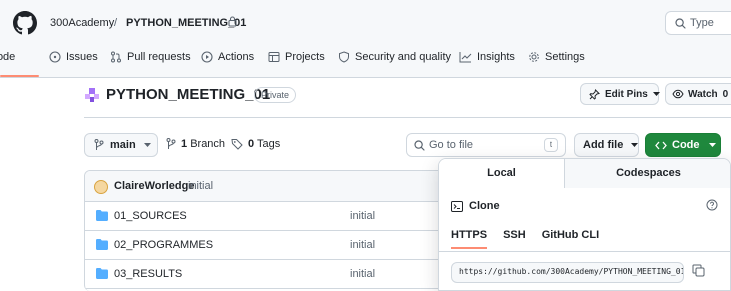 The width and height of the screenshot is (731, 291). I want to click on nav-tab-projects: Projects, so click(296, 57).